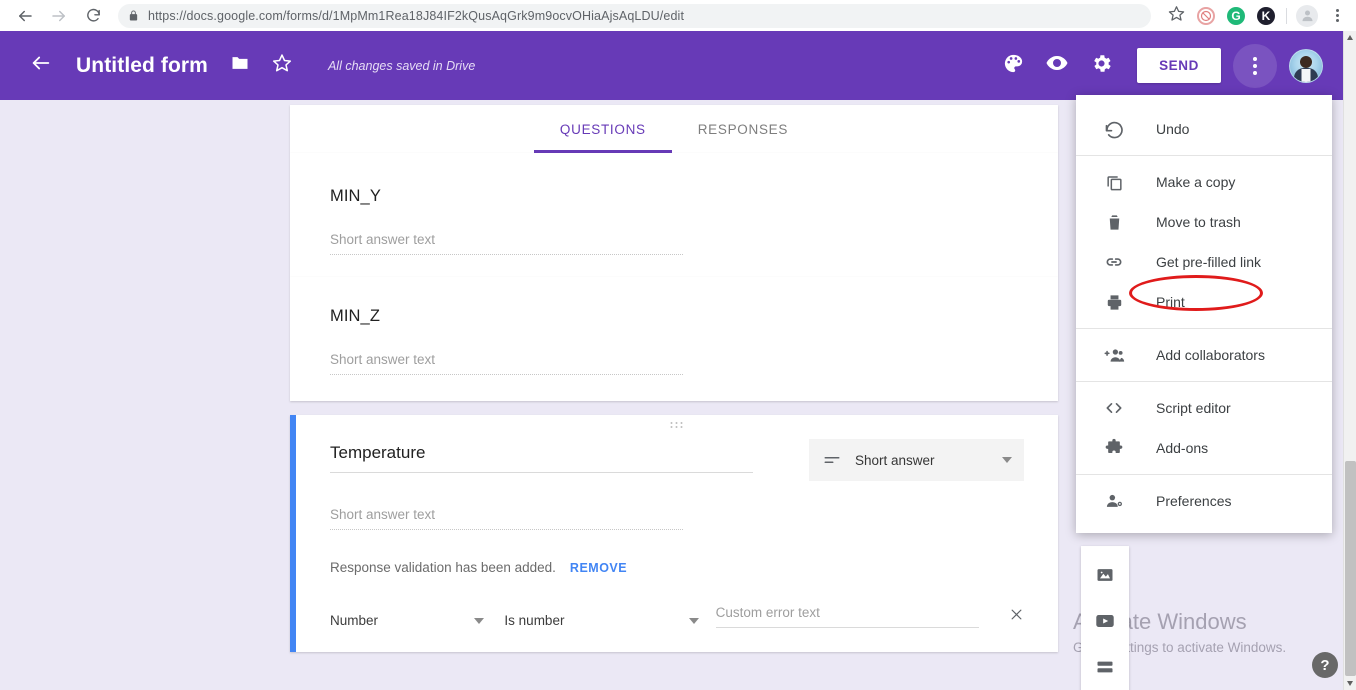 Image resolution: width=1356 pixels, height=690 pixels. I want to click on blocker-extension-icon, so click(1206, 15).